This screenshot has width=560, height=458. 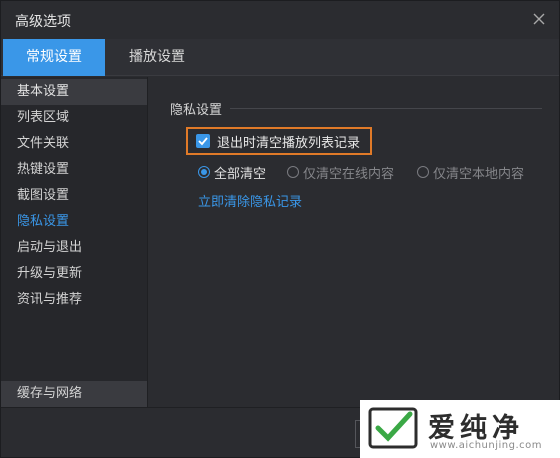 I want to click on sidebar-item-news: 资讯与推荐, so click(x=74, y=300).